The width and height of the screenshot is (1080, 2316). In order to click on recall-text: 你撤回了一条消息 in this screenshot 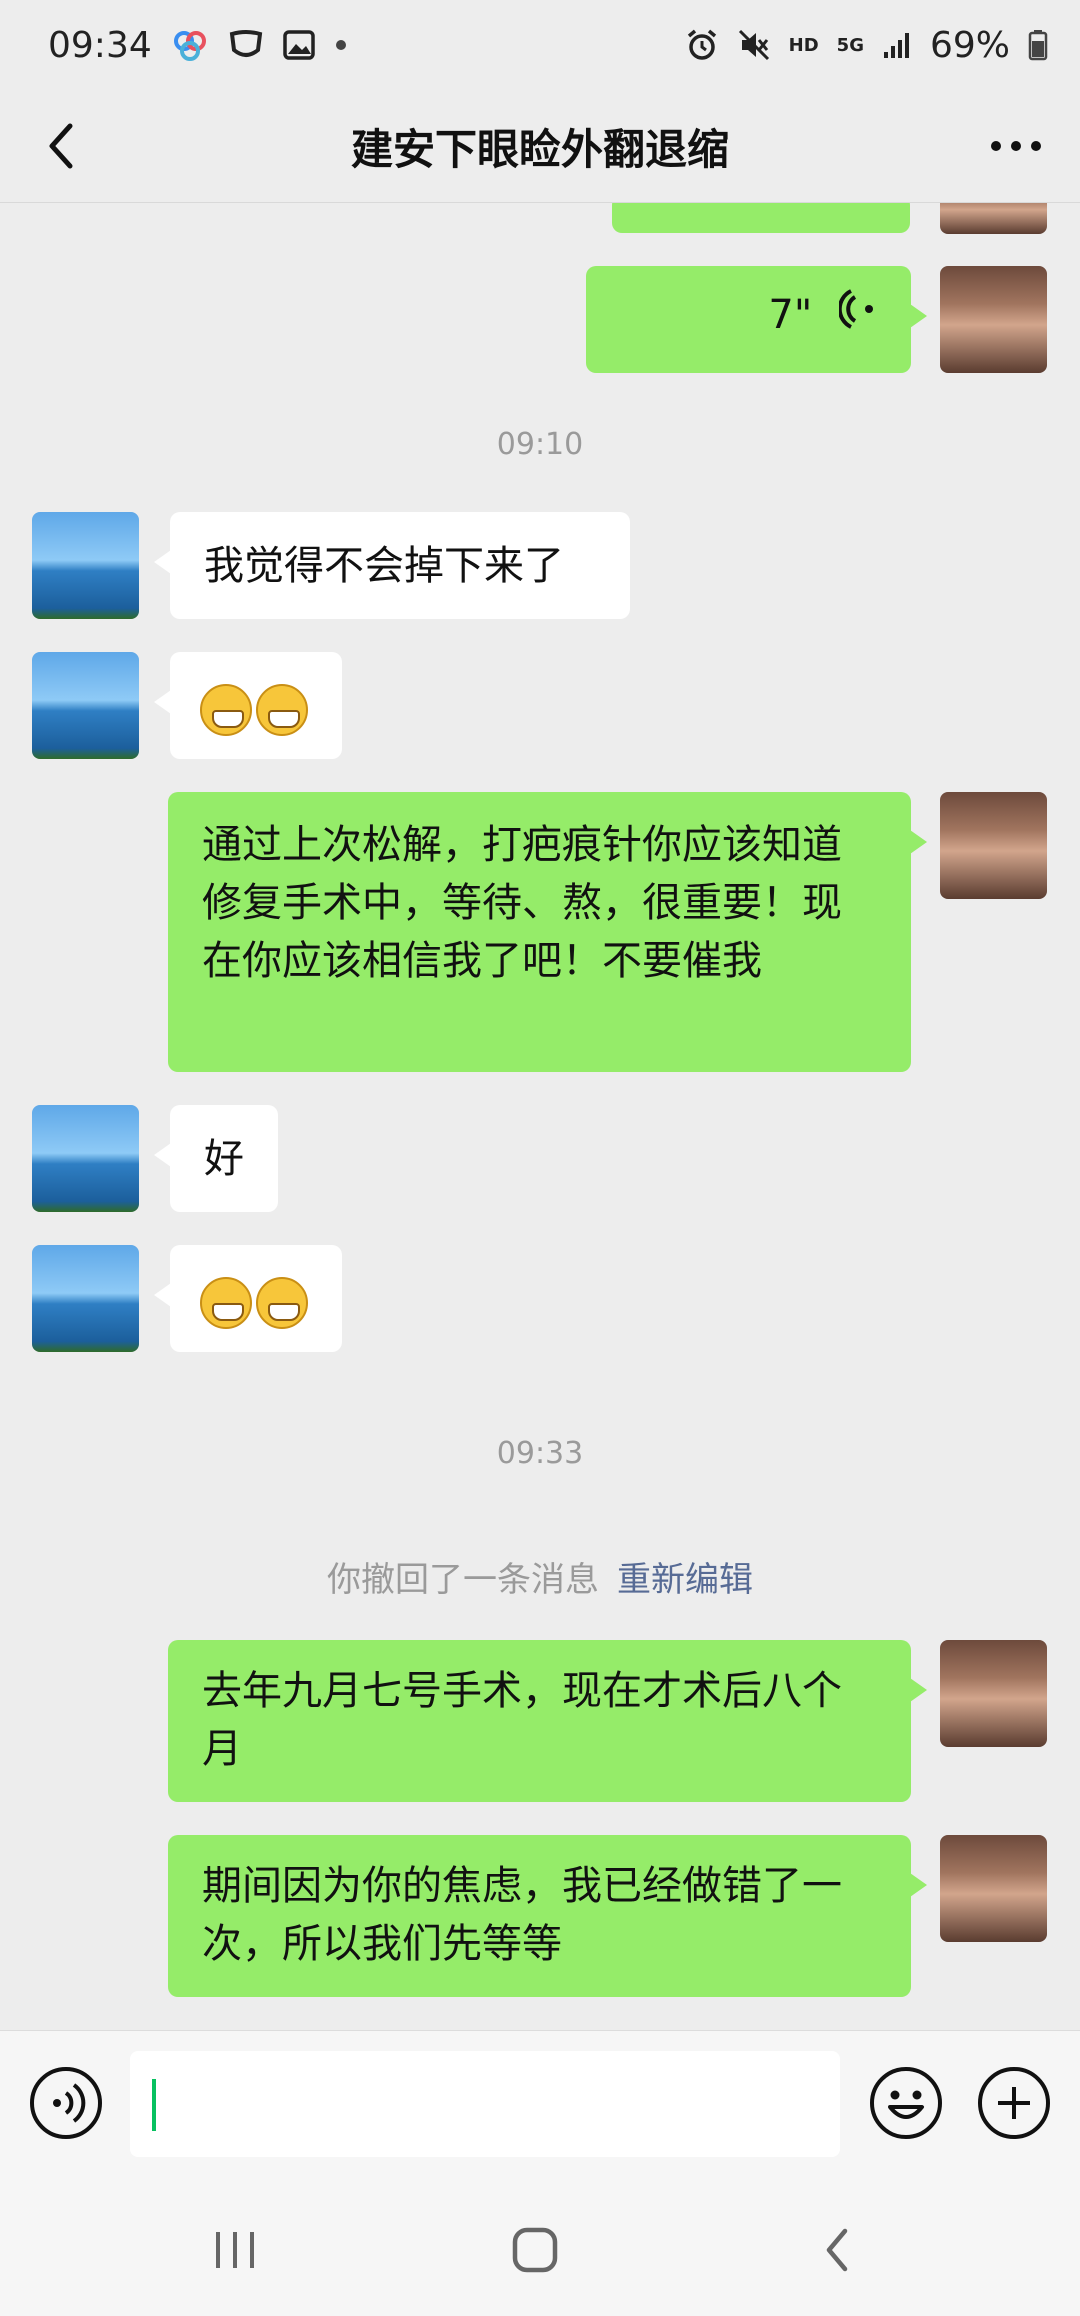, I will do `click(463, 1580)`.